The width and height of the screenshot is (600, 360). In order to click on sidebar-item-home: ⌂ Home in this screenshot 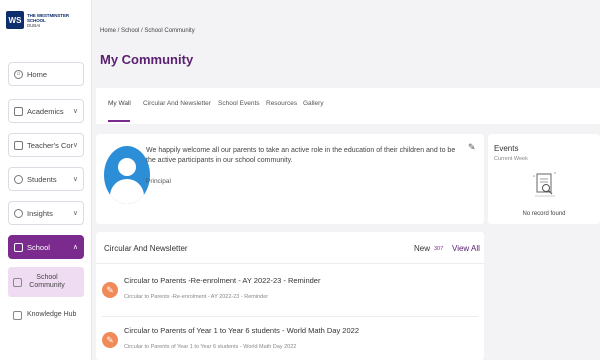, I will do `click(46, 74)`.